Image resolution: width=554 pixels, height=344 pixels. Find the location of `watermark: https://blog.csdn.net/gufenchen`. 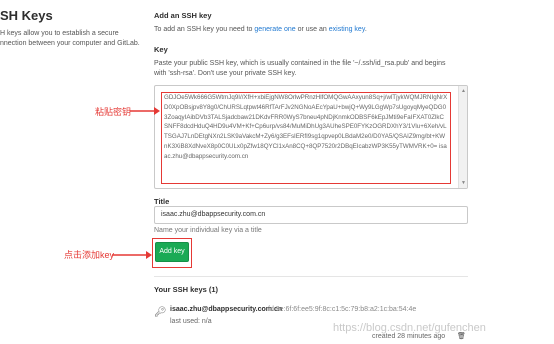

watermark: https://blog.csdn.net/gufenchen is located at coordinates (409, 328).